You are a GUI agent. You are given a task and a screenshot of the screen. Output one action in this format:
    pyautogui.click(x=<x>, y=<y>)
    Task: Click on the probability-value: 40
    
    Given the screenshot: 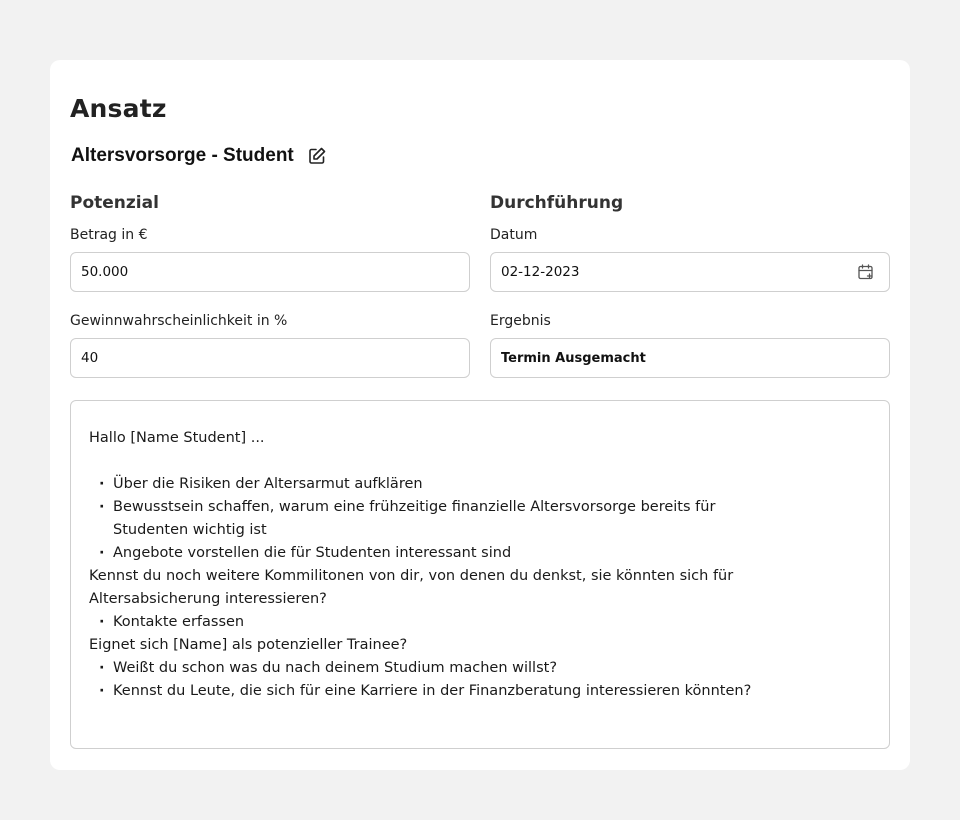 What is the action you would take?
    pyautogui.click(x=90, y=358)
    